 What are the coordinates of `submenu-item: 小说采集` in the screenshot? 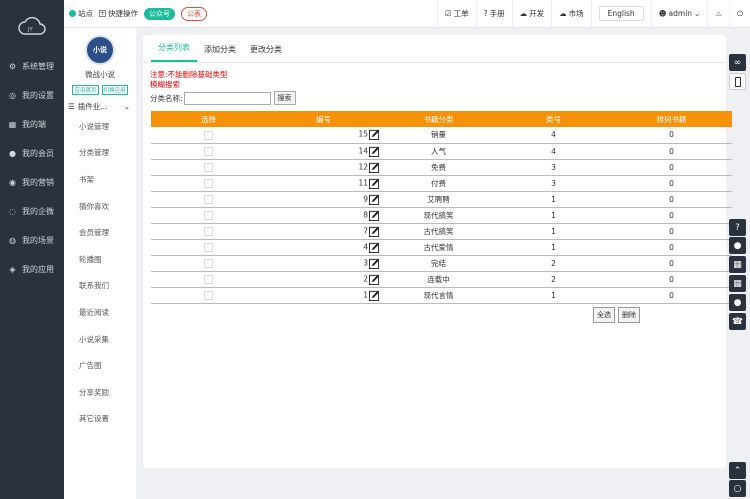 It's located at (100, 339).